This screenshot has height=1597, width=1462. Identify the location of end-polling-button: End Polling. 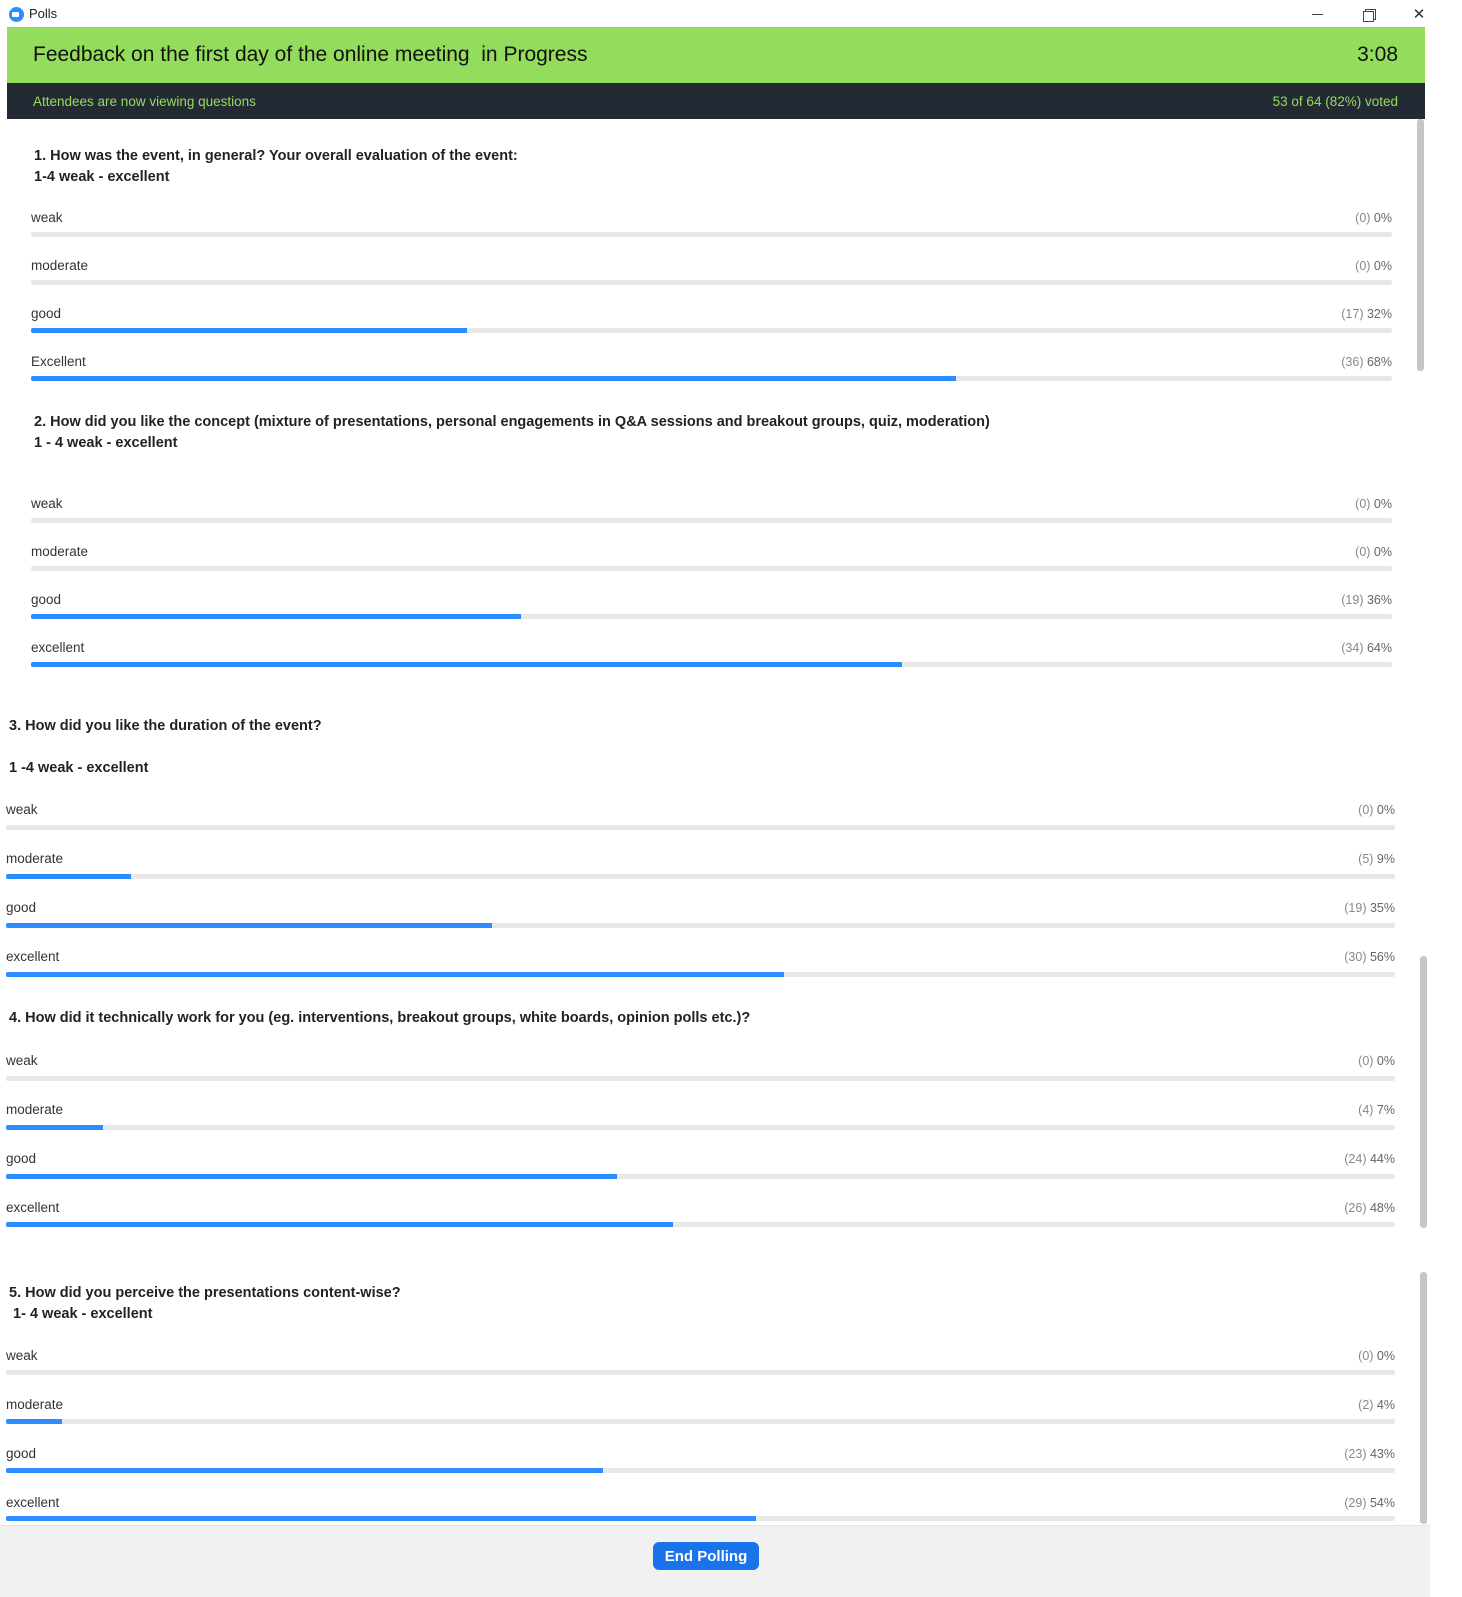
(706, 1556).